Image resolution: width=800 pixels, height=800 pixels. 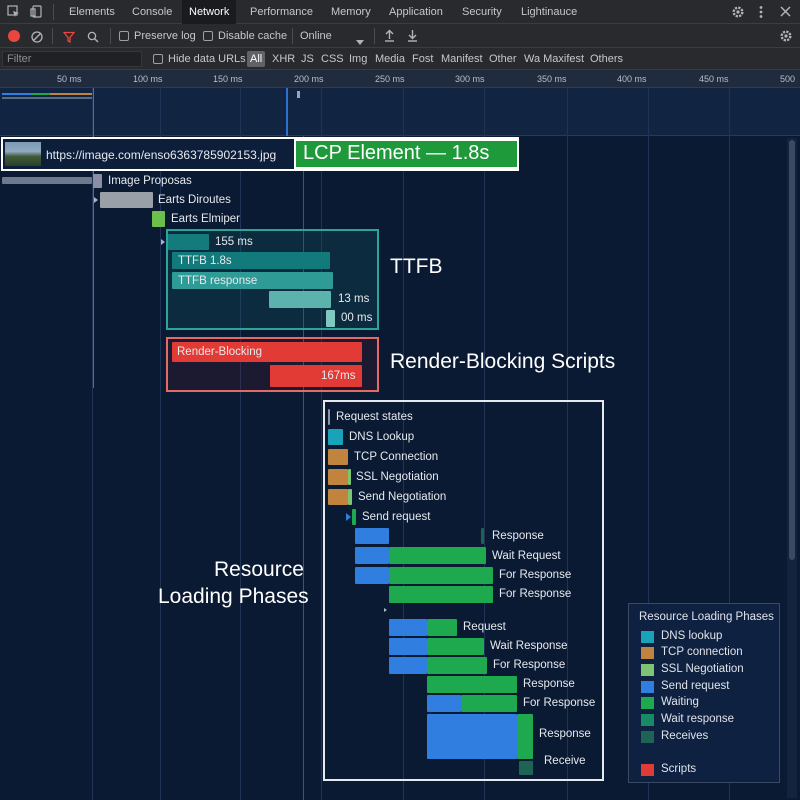 I want to click on request-name: Image Proposas, so click(x=150, y=181).